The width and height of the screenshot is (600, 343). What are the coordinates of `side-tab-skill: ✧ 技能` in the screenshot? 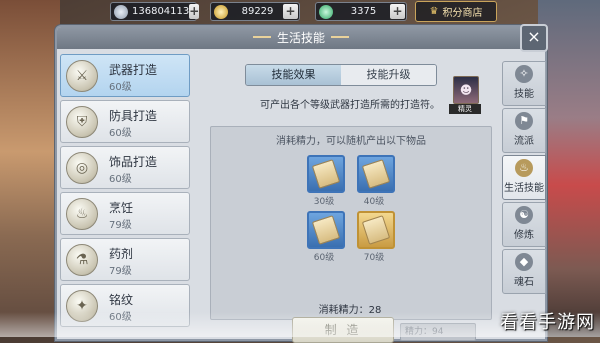 It's located at (524, 83).